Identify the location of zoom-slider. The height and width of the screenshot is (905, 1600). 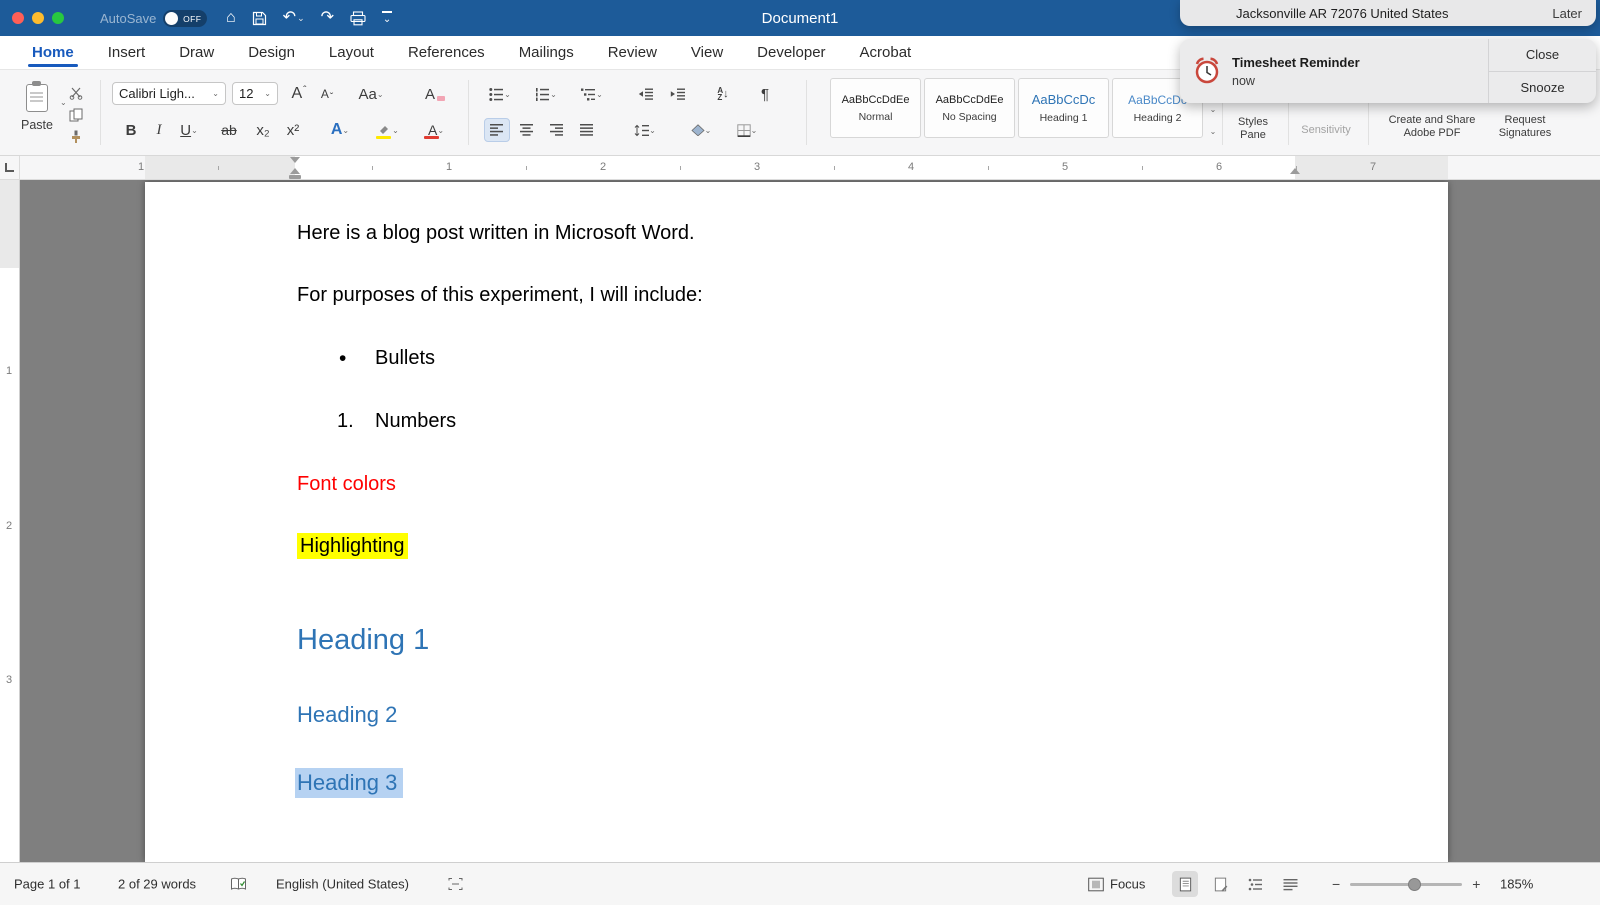
(1406, 884).